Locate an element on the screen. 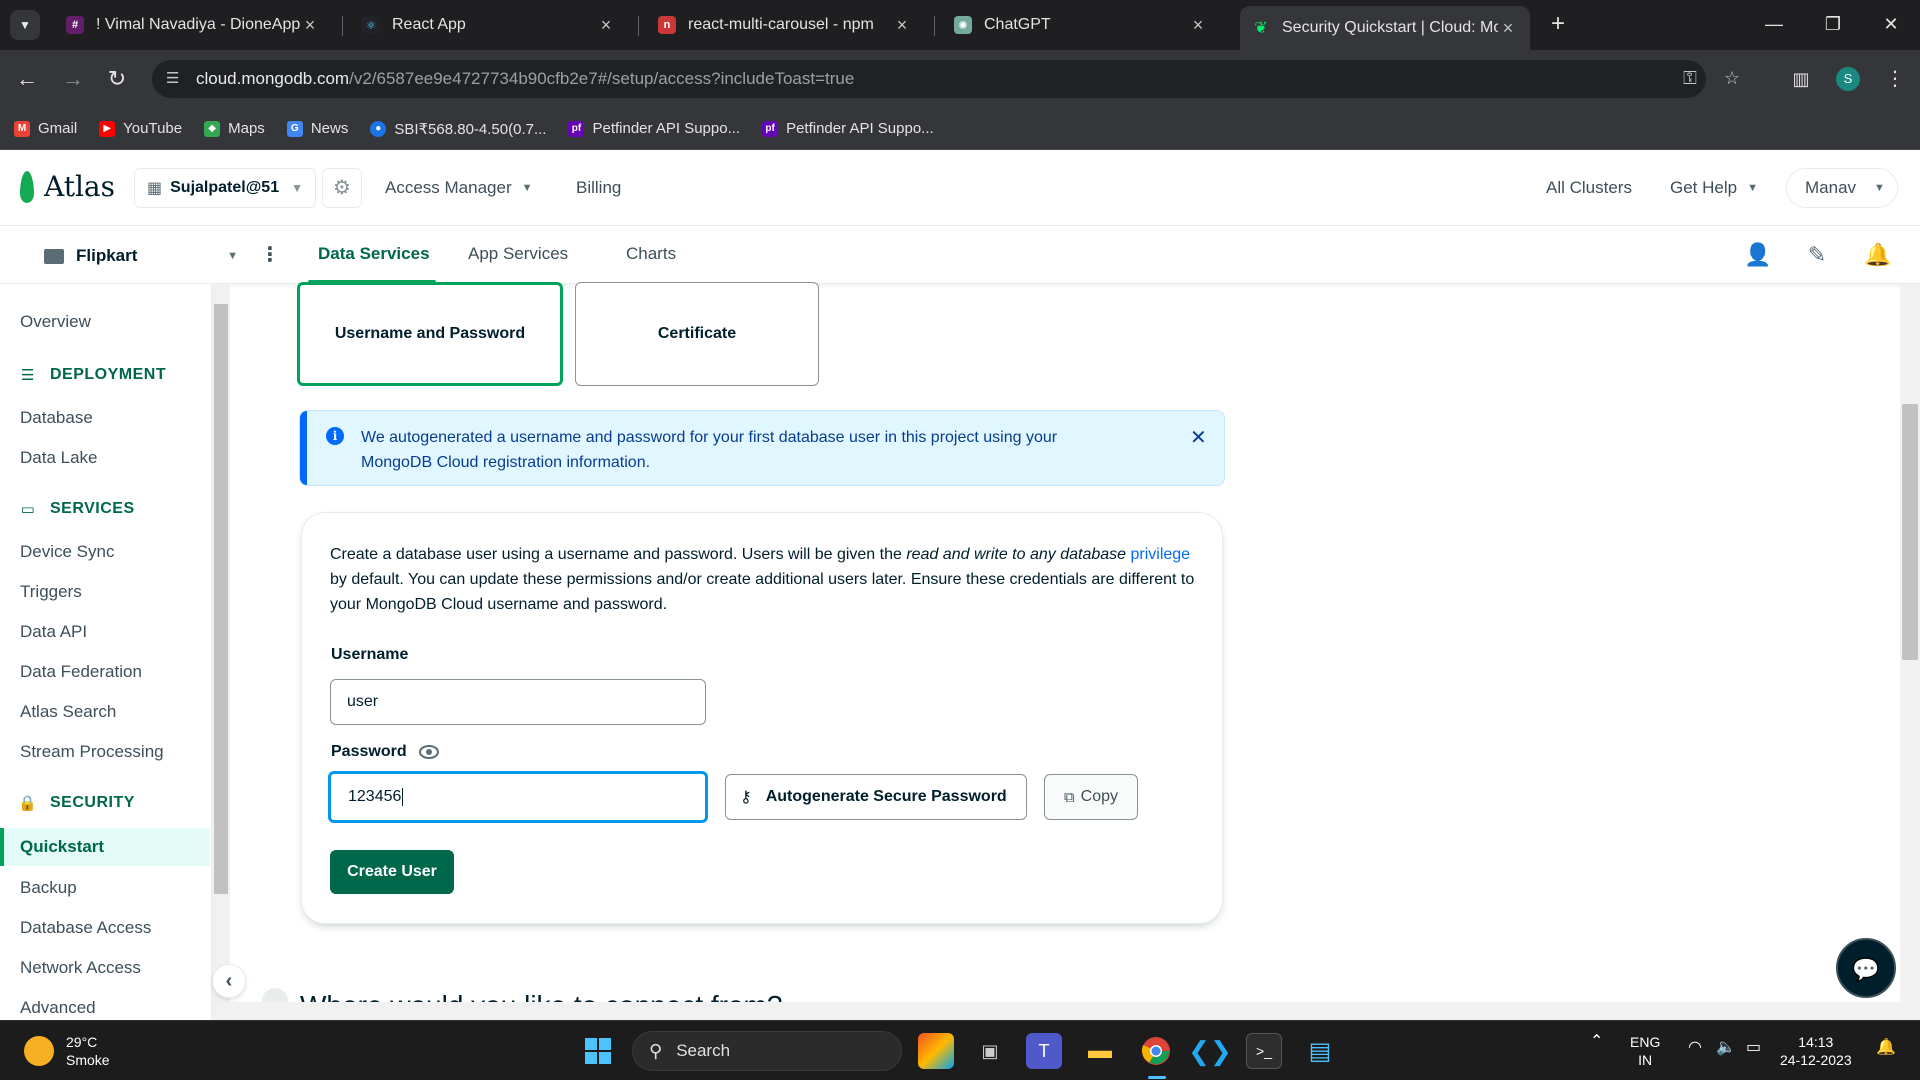  chrome-icon is located at coordinates (1156, 1051).